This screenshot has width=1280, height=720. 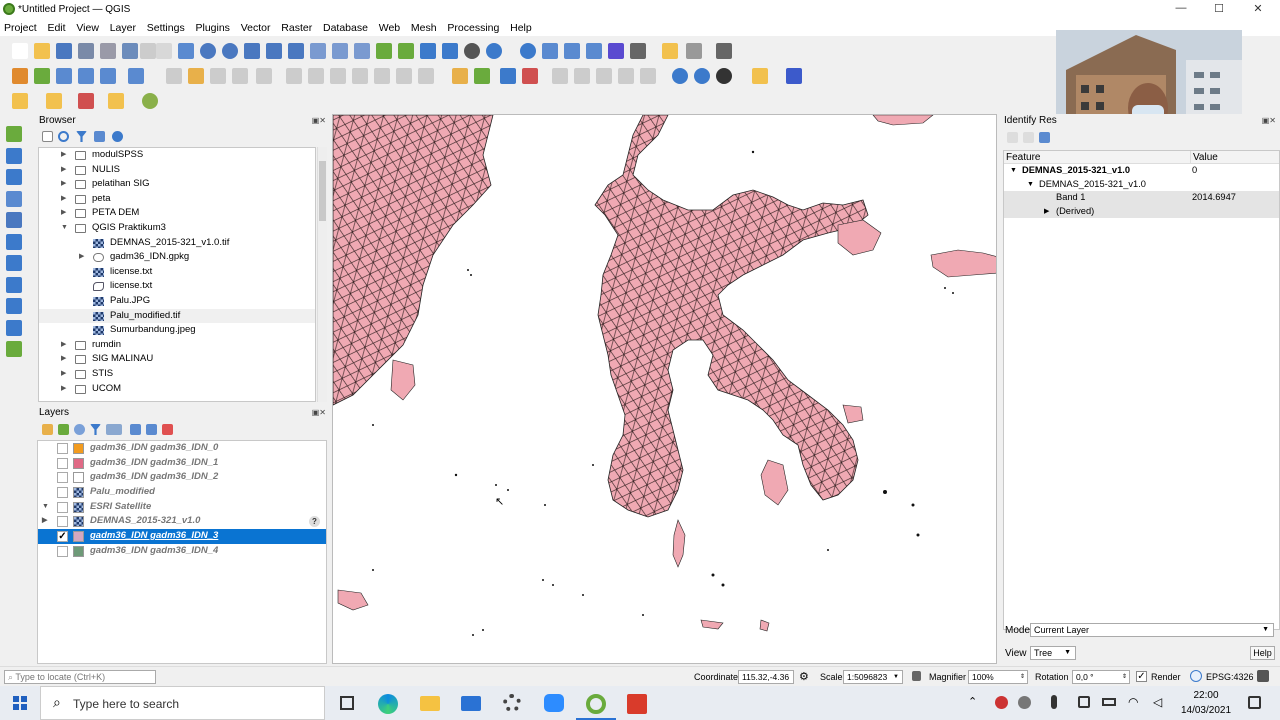 I want to click on zoom-last-icon, so click(x=340, y=51).